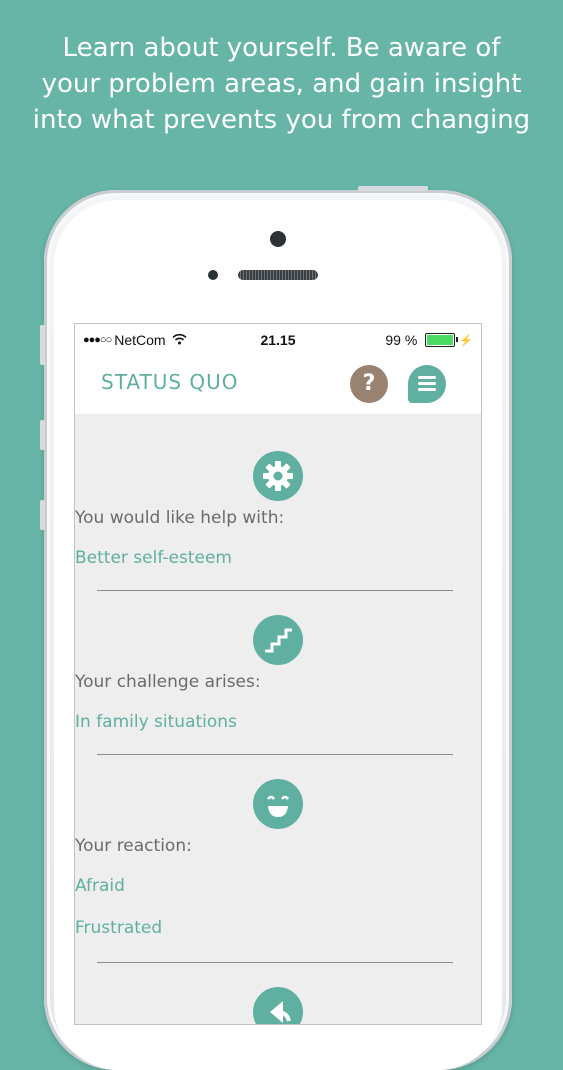 The height and width of the screenshot is (1070, 563). I want to click on headline-line-1: Learn about yourself. Be aware of, so click(281, 48).